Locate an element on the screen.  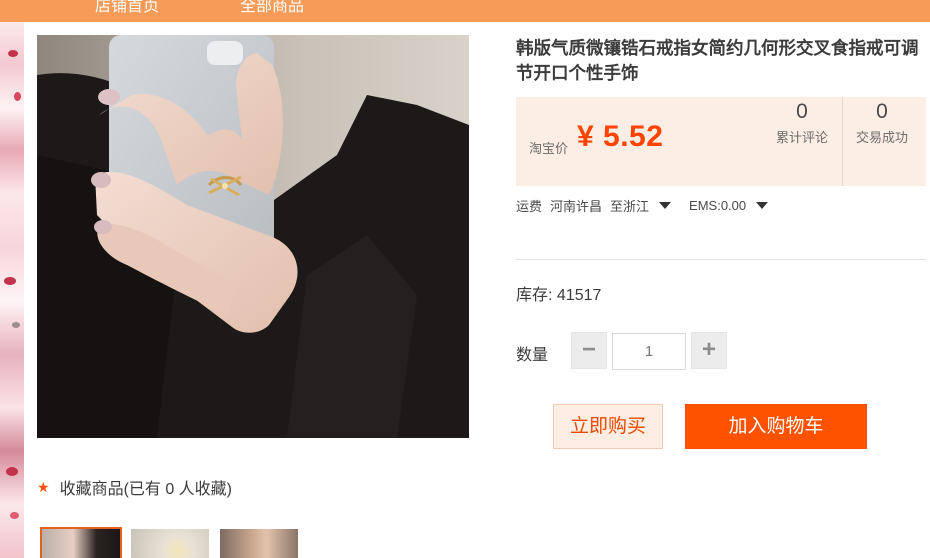
stock-info: 库存: 41517 is located at coordinates (559, 295).